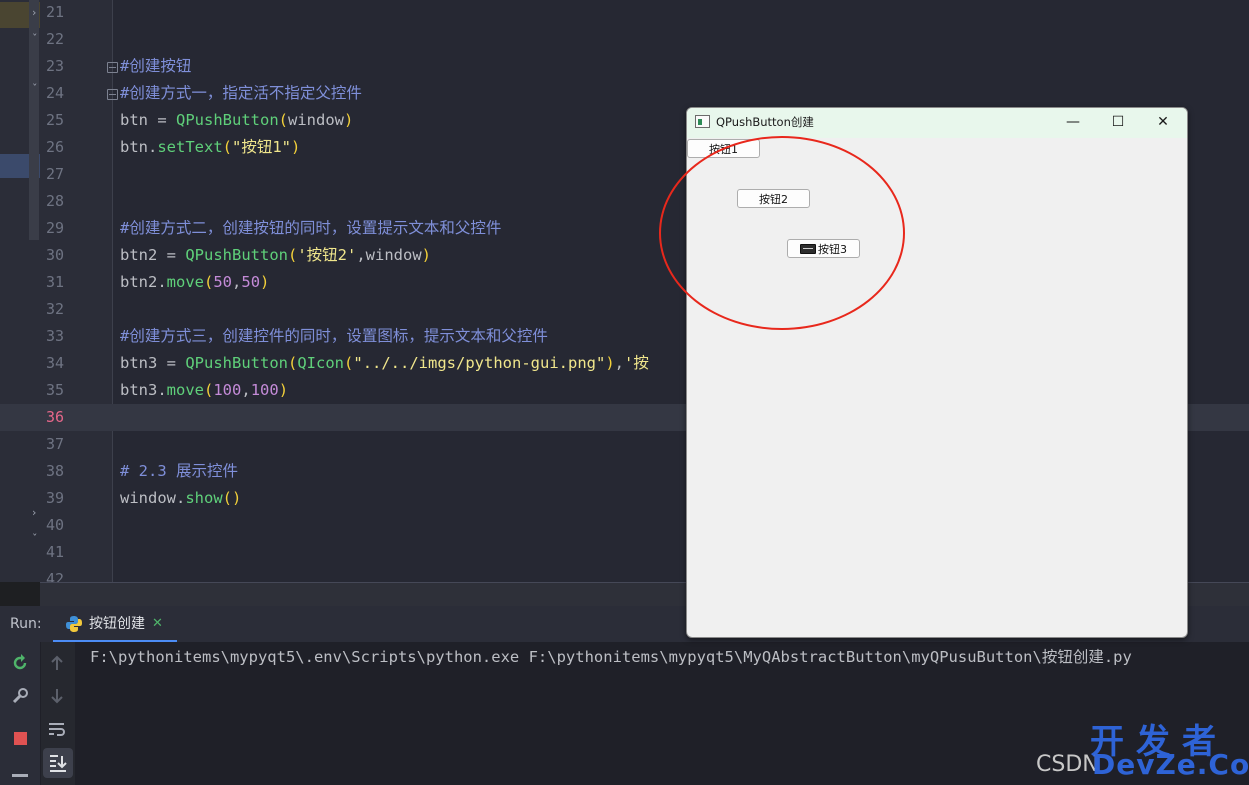 This screenshot has height=785, width=1249. What do you see at coordinates (264, 390) in the screenshot?
I see `code-token: 100` at bounding box center [264, 390].